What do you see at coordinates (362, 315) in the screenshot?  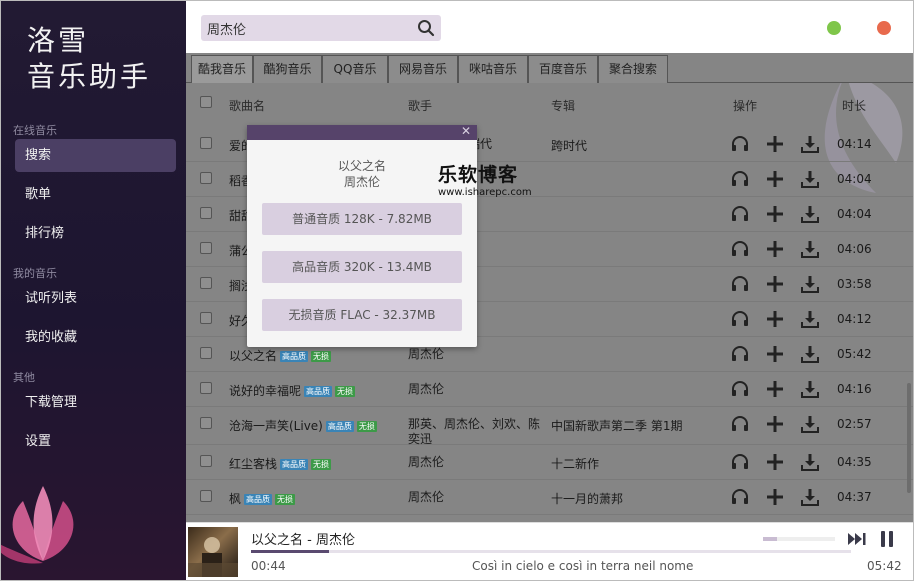 I see `quality-flac-button: 无损音质 FLAC - 32.37MB` at bounding box center [362, 315].